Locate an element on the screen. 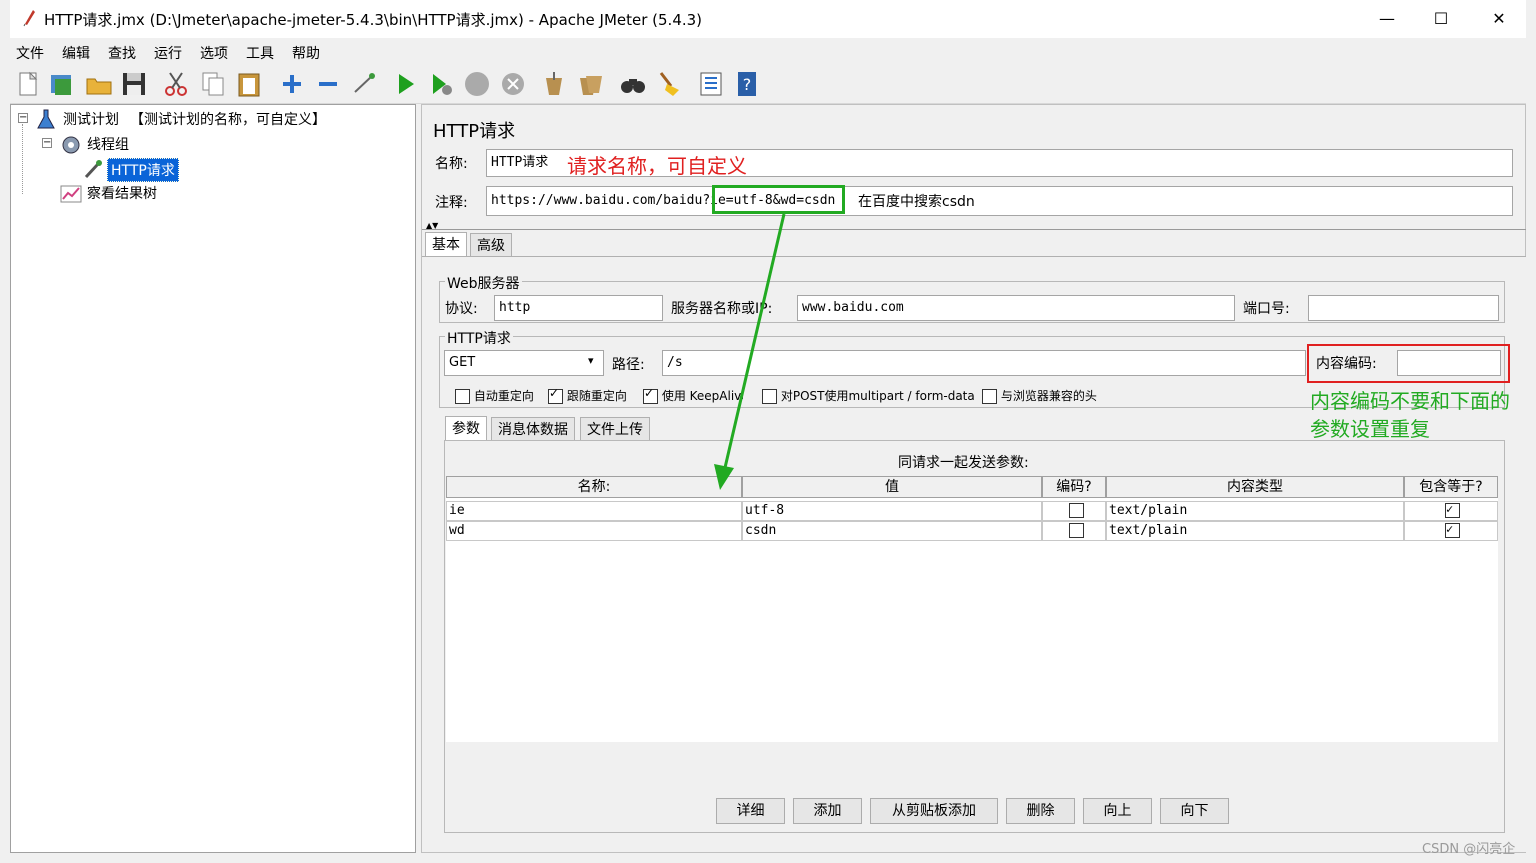 The width and height of the screenshot is (1536, 863). thread-group-gear-icon is located at coordinates (71, 145).